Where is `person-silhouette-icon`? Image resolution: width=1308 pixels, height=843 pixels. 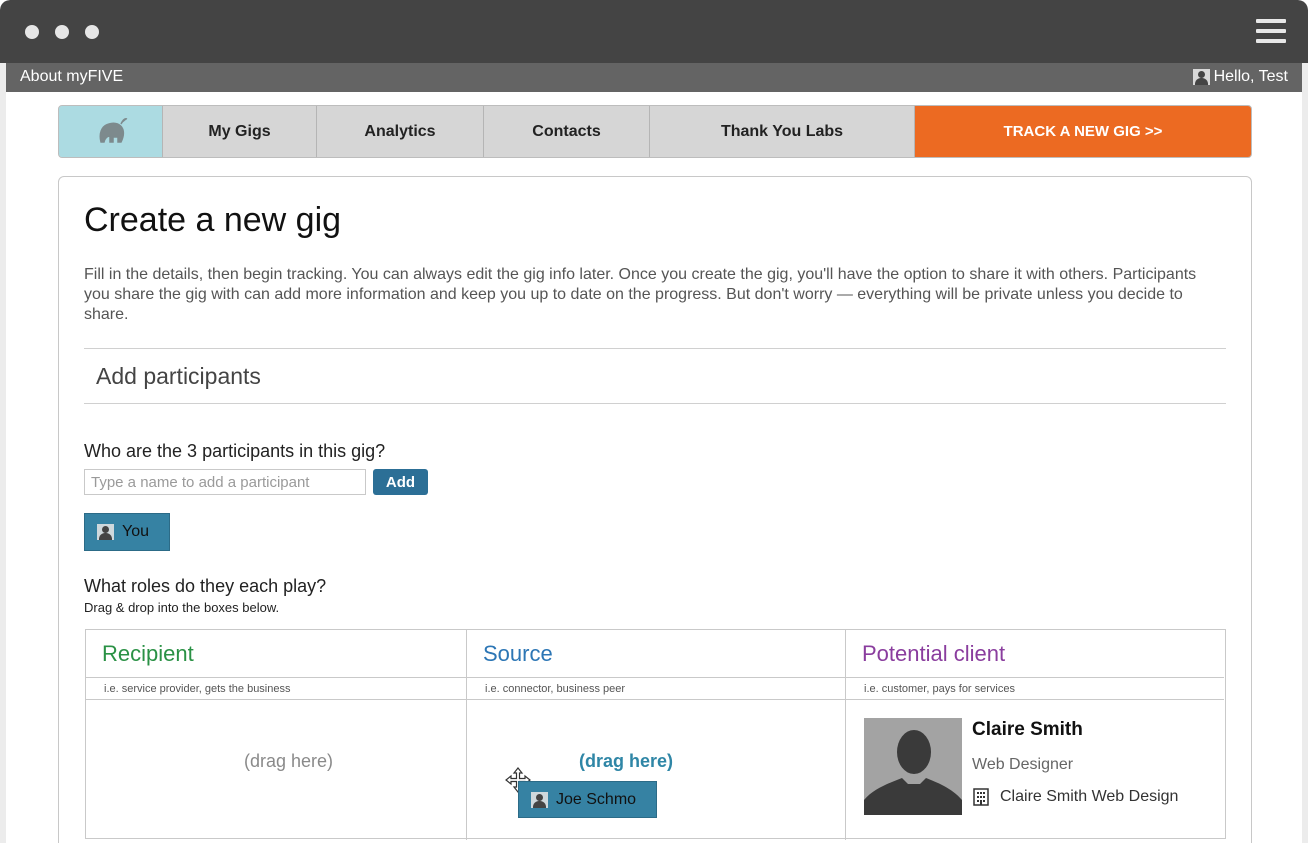
person-silhouette-icon is located at coordinates (913, 766).